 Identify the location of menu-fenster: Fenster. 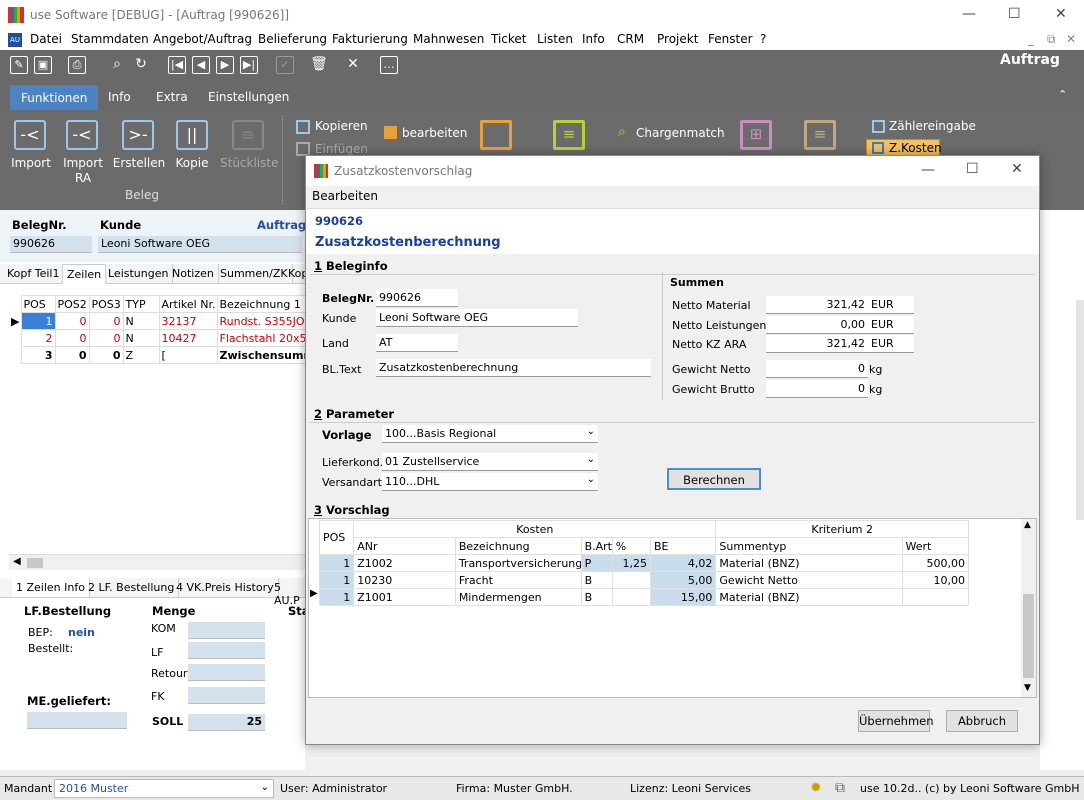
(730, 39).